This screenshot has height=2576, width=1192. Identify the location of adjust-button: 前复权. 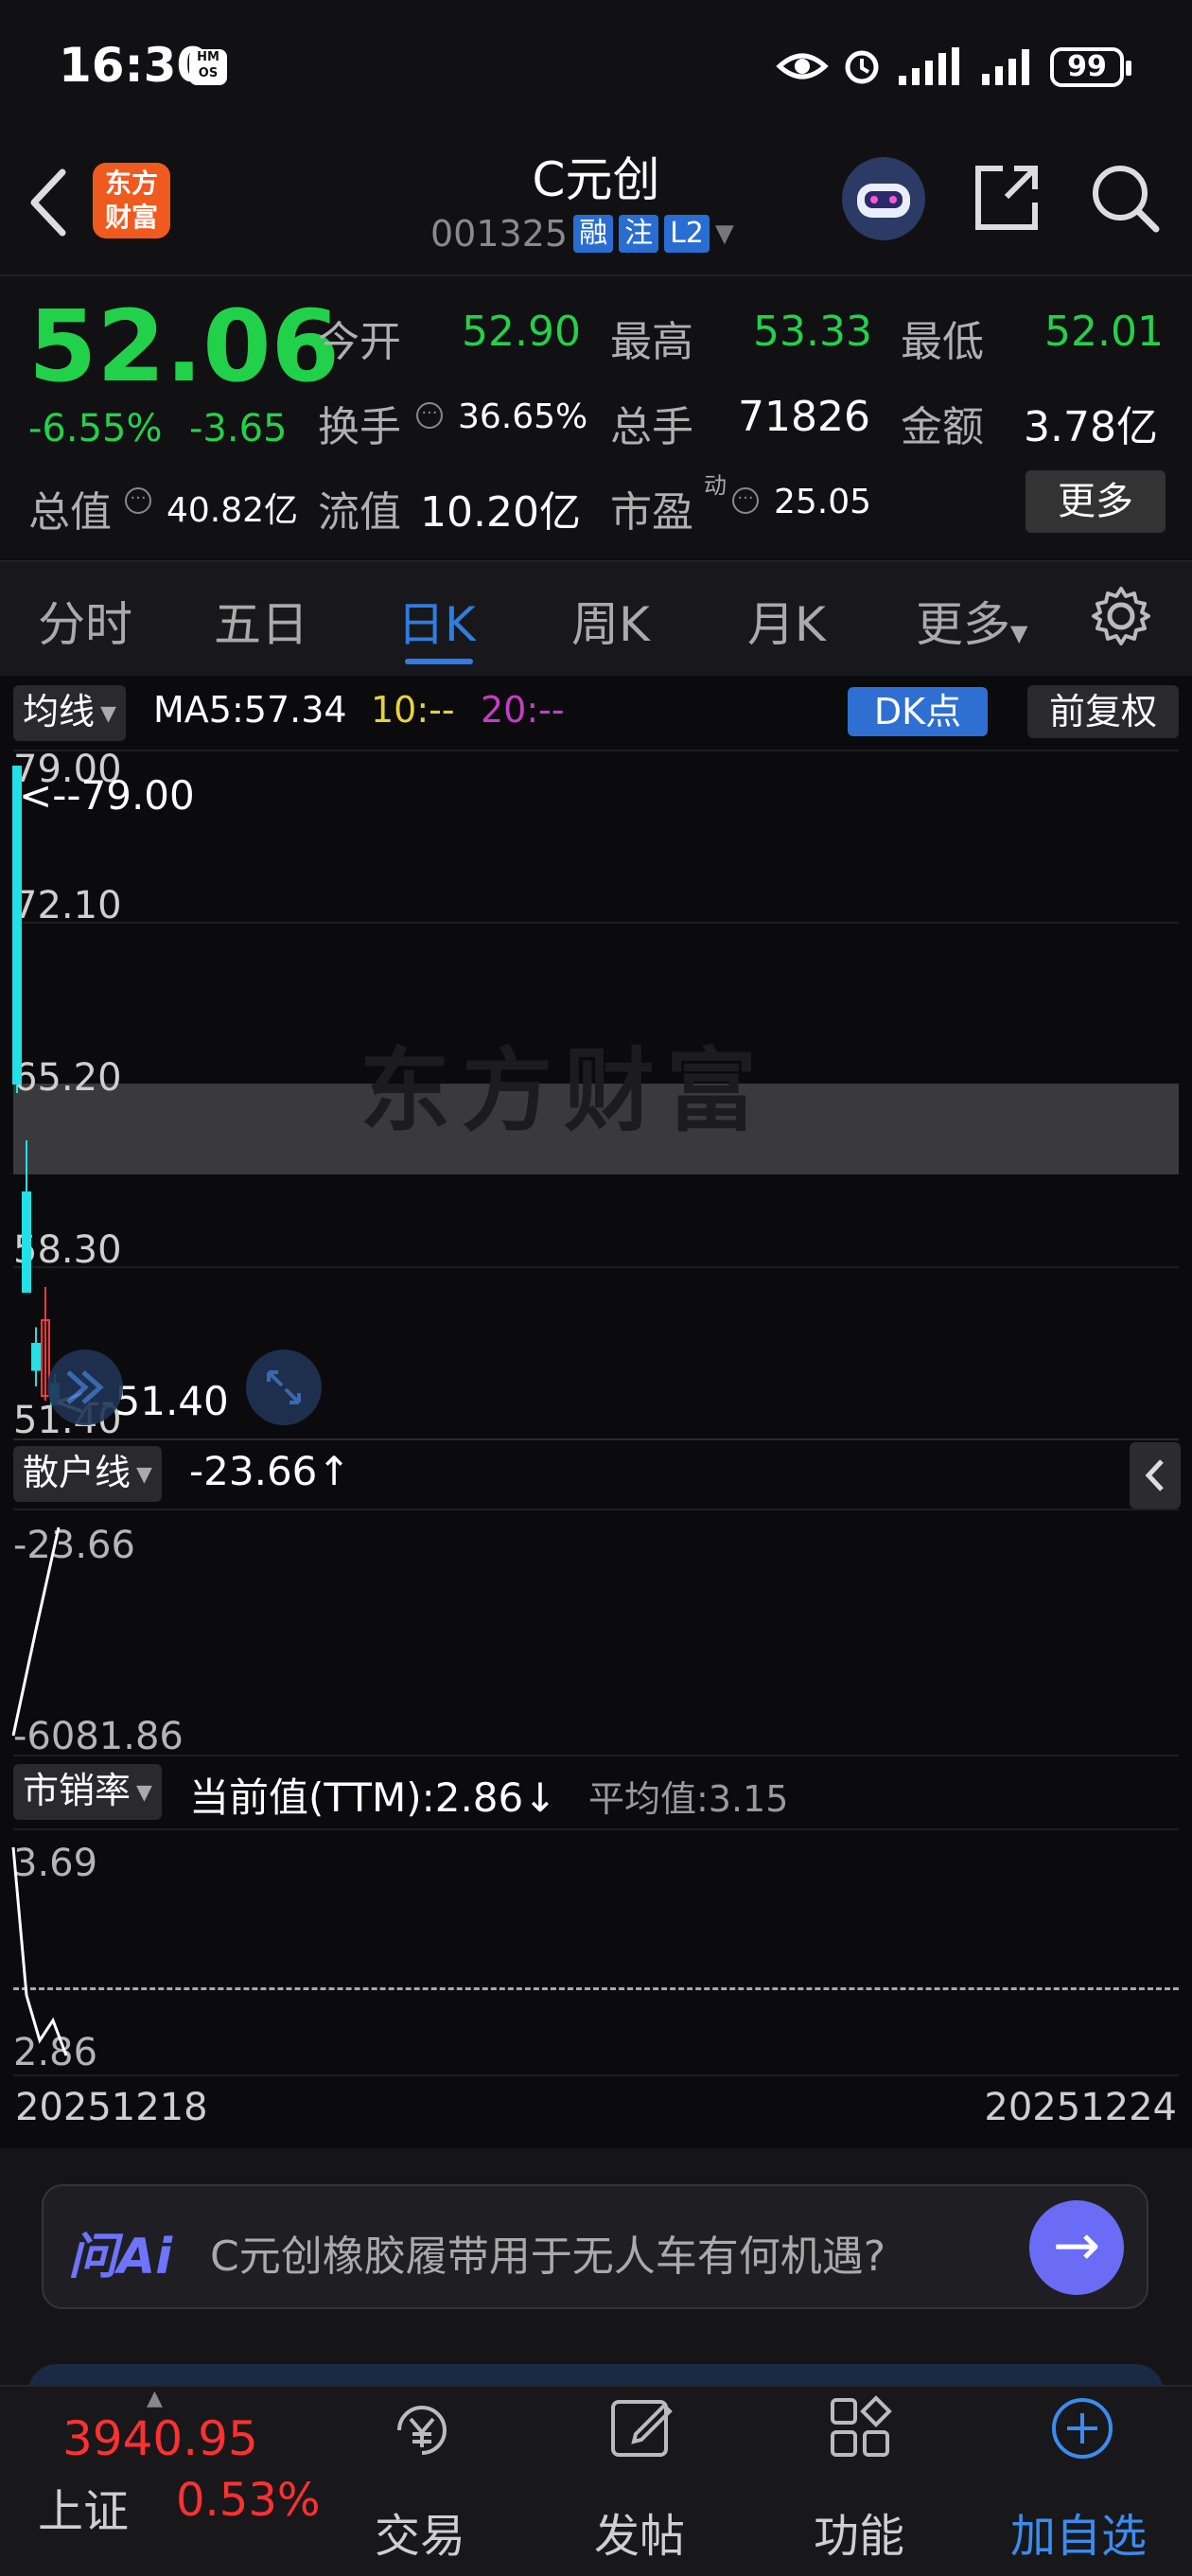
(1103, 711).